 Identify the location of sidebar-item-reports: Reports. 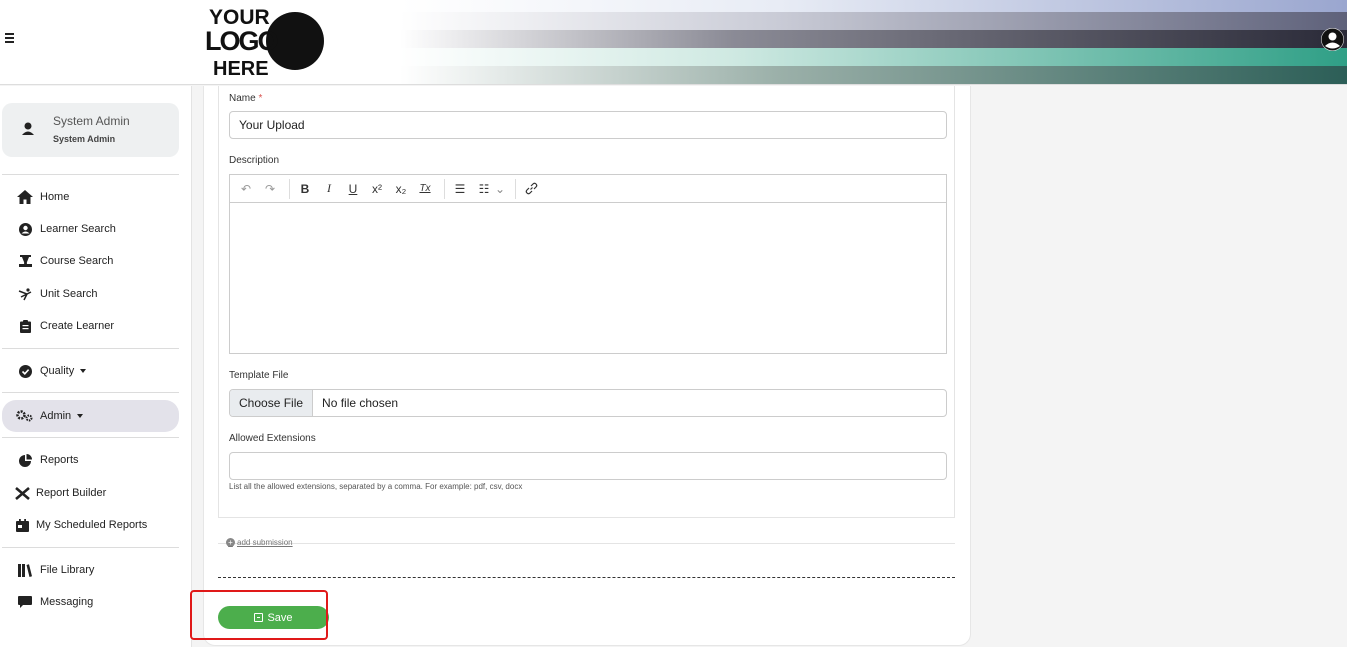
(90, 460).